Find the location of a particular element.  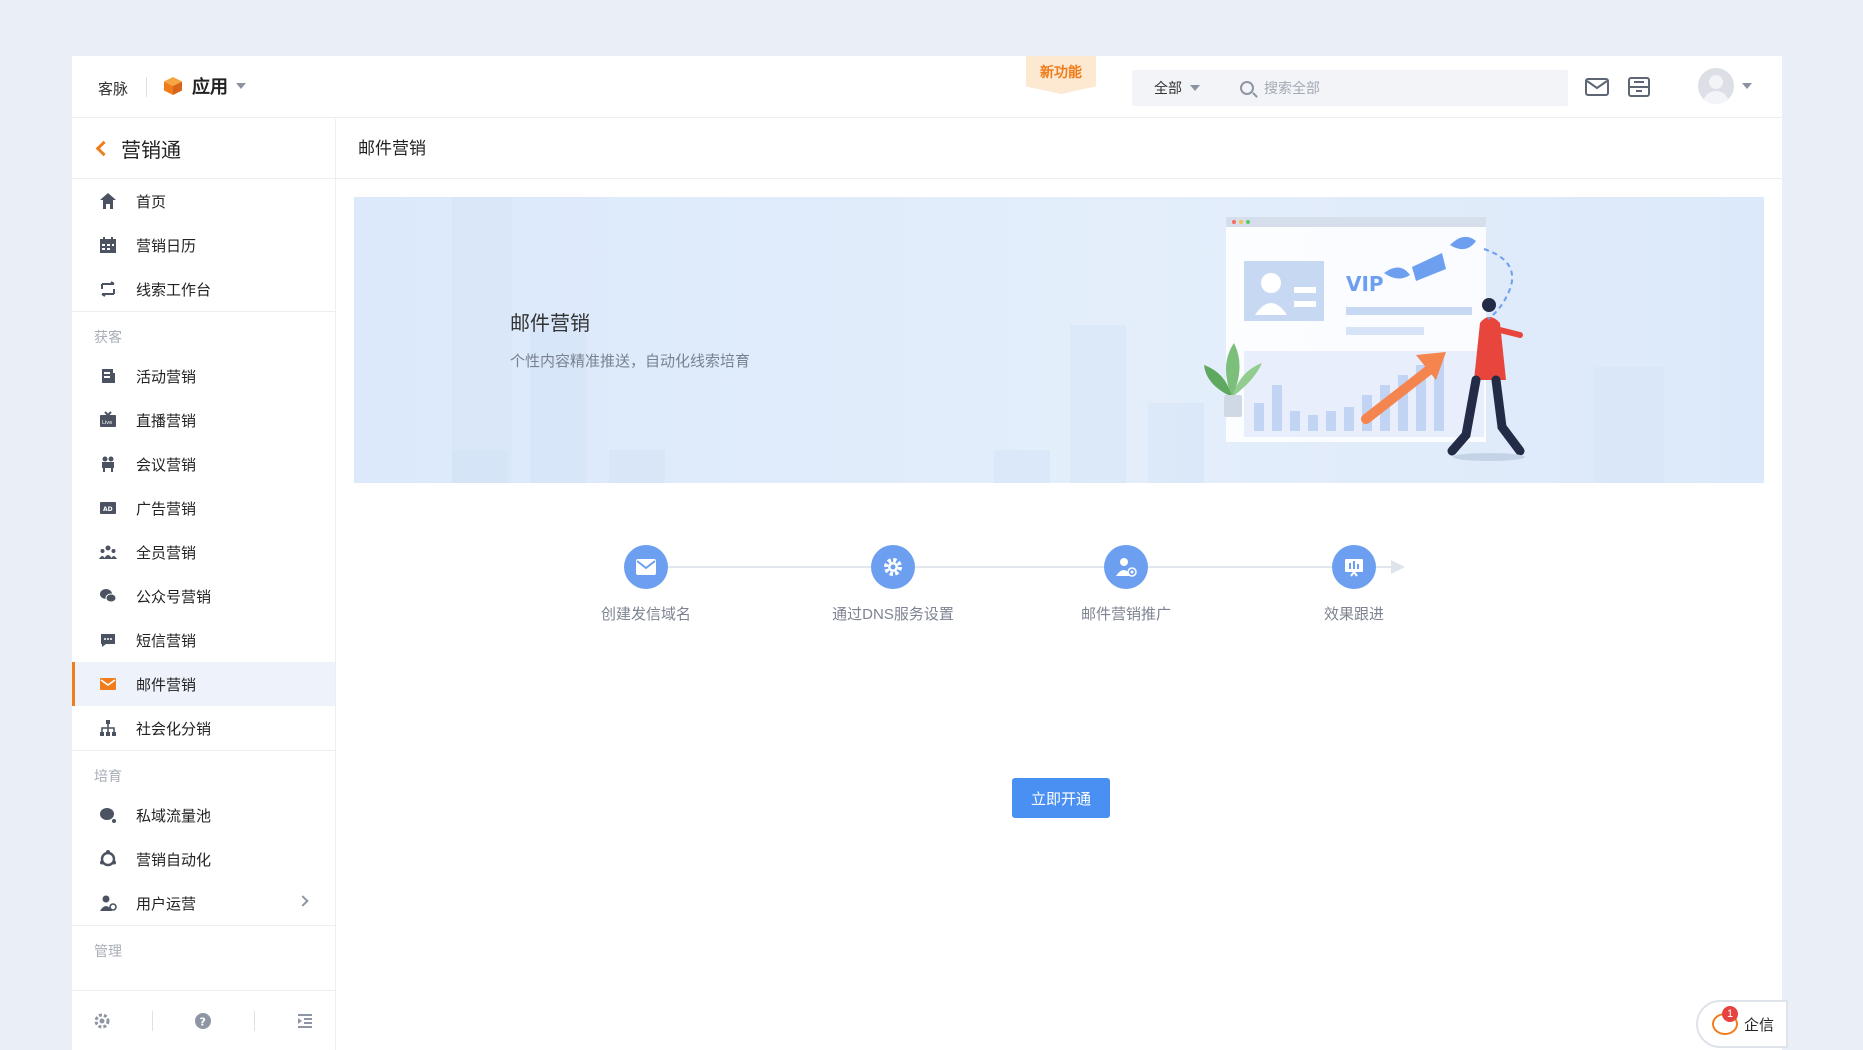

search-scope-label: 全部 is located at coordinates (1168, 88).